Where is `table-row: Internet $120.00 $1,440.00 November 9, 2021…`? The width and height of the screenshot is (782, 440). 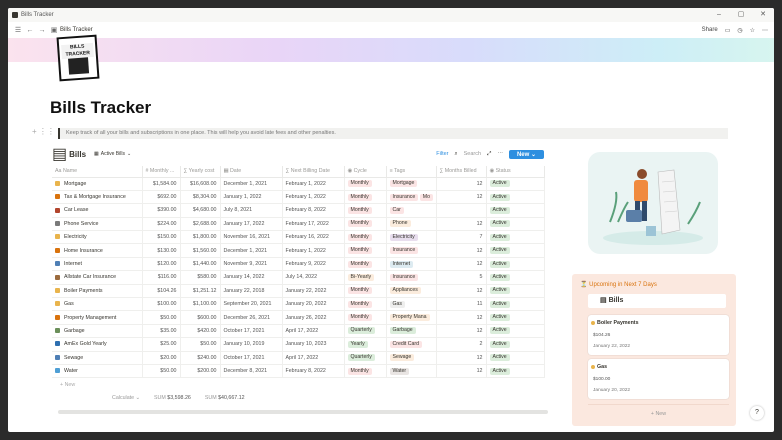 table-row: Internet $120.00 $1,440.00 November 9, 2021… is located at coordinates (298, 264).